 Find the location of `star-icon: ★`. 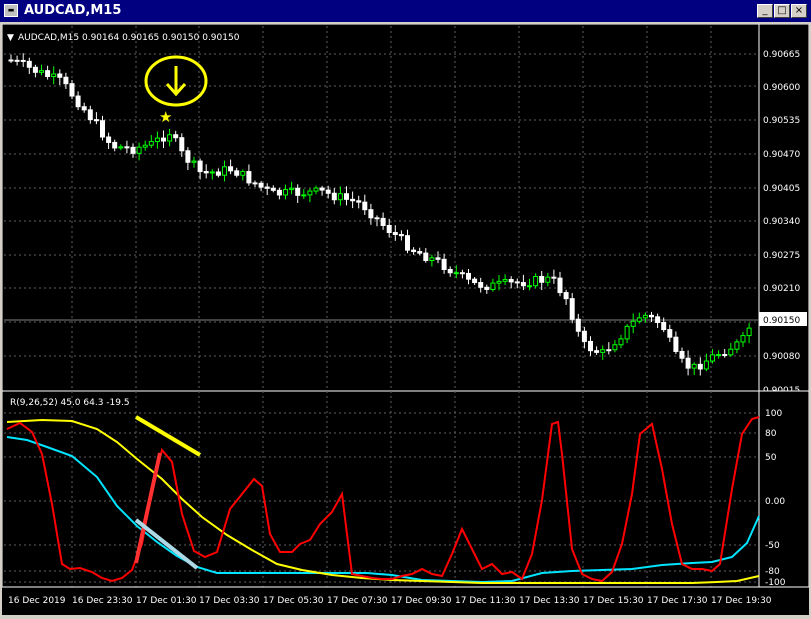

star-icon: ★ is located at coordinates (165, 117).